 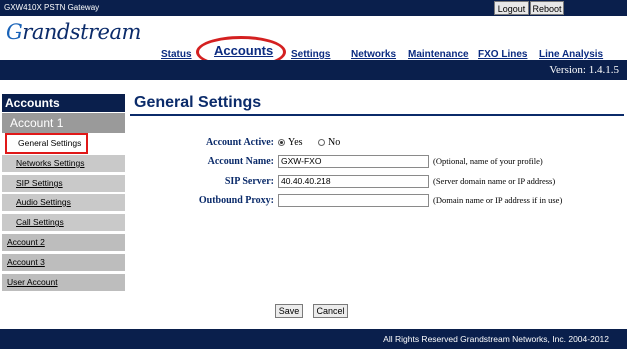 I want to click on nav-accounts: Accounts, so click(x=243, y=50).